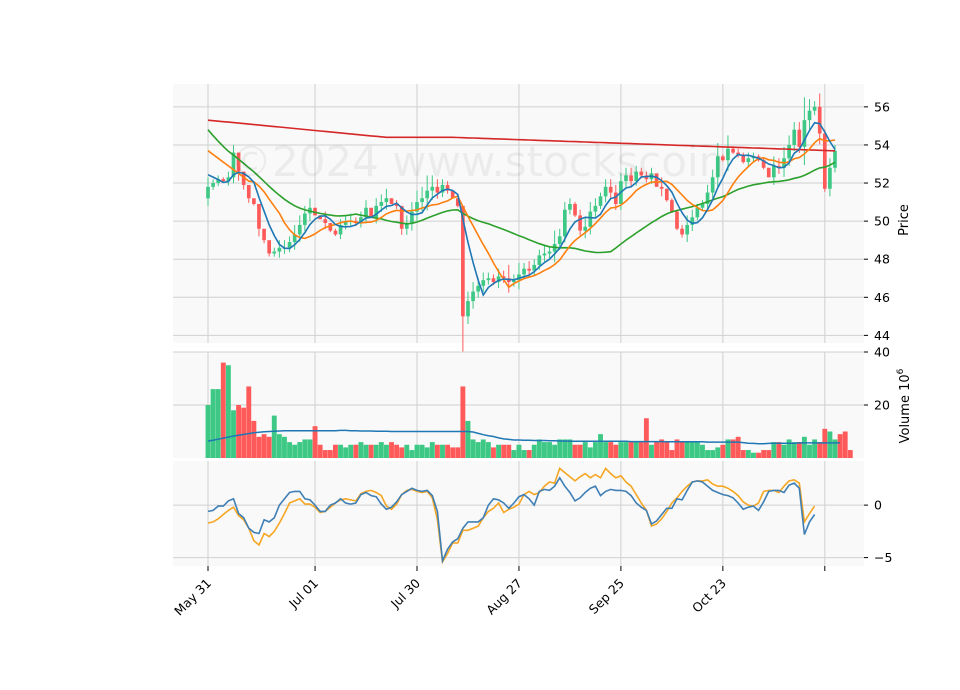 The height and width of the screenshot is (690, 960). I want to click on x-tick-label: Oct 23, so click(709, 596).